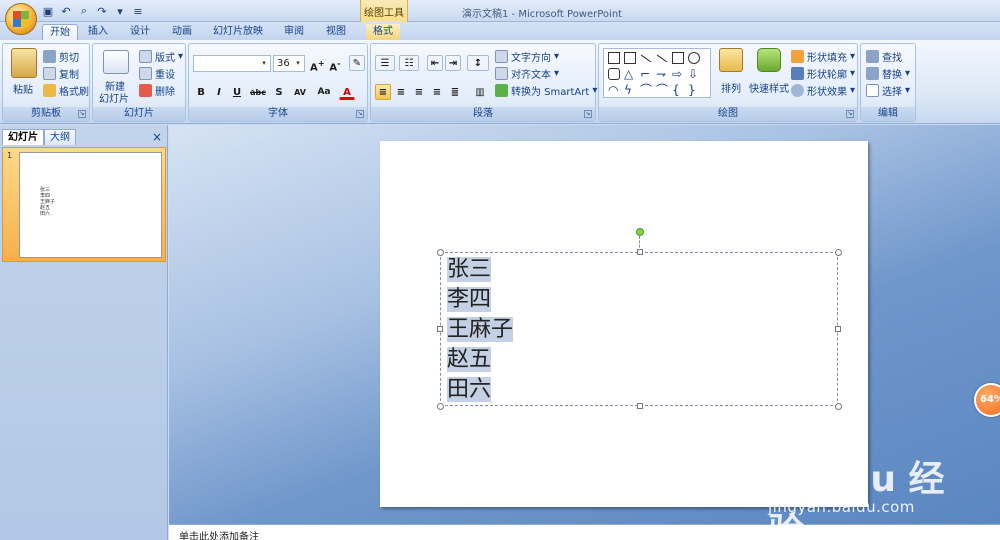 The image size is (1000, 540). I want to click on slide-thumbnail: 张三 李四 王麻子 赵五 田六, so click(90, 205).